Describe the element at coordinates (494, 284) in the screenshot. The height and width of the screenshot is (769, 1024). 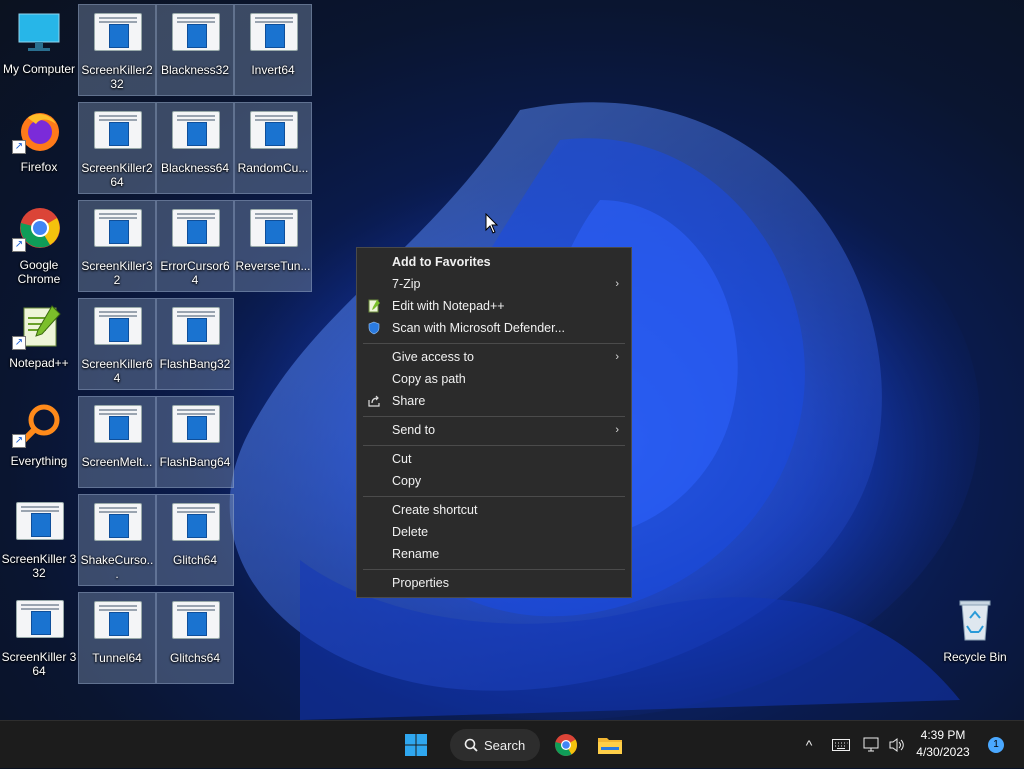
I see `menu-item-7zip: 7-Zip ›` at that location.